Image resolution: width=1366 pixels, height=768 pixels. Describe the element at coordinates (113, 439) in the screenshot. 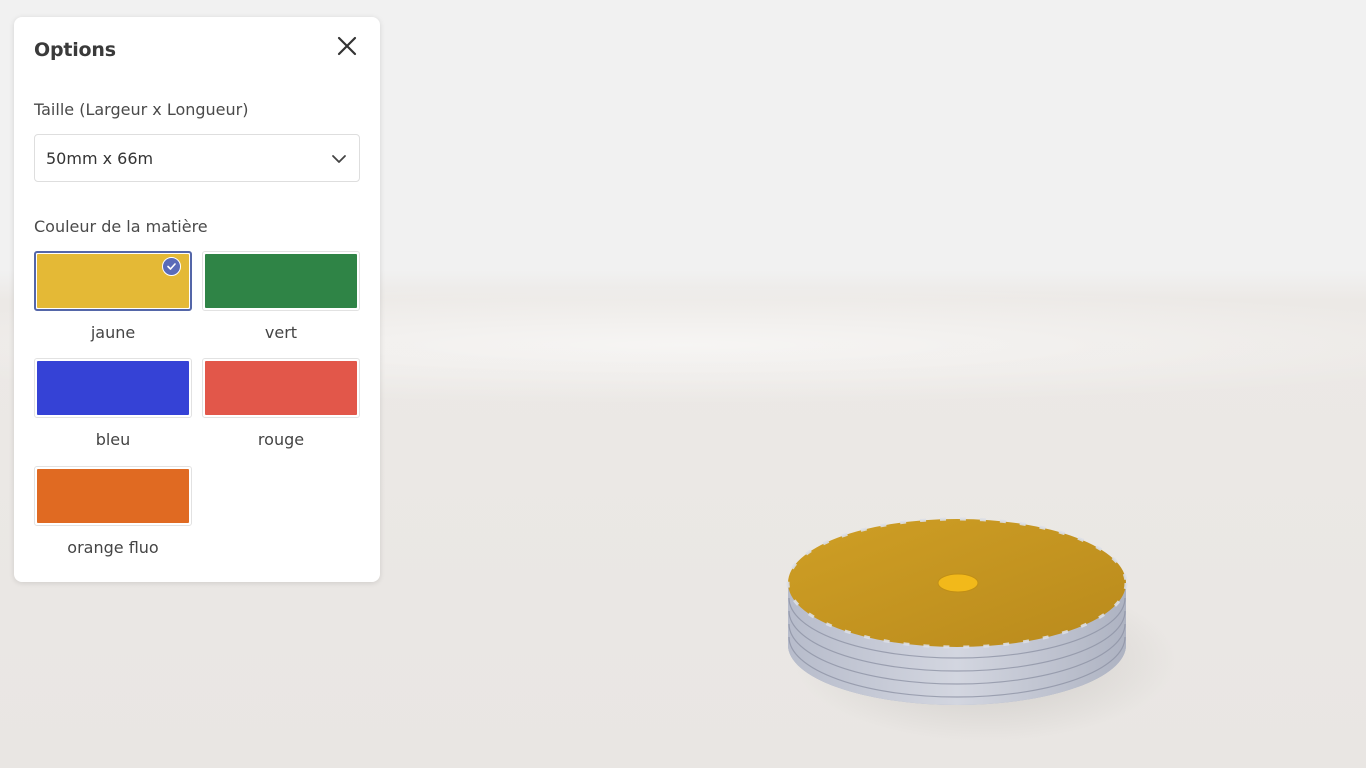

I see `color-option-label: bleu` at that location.